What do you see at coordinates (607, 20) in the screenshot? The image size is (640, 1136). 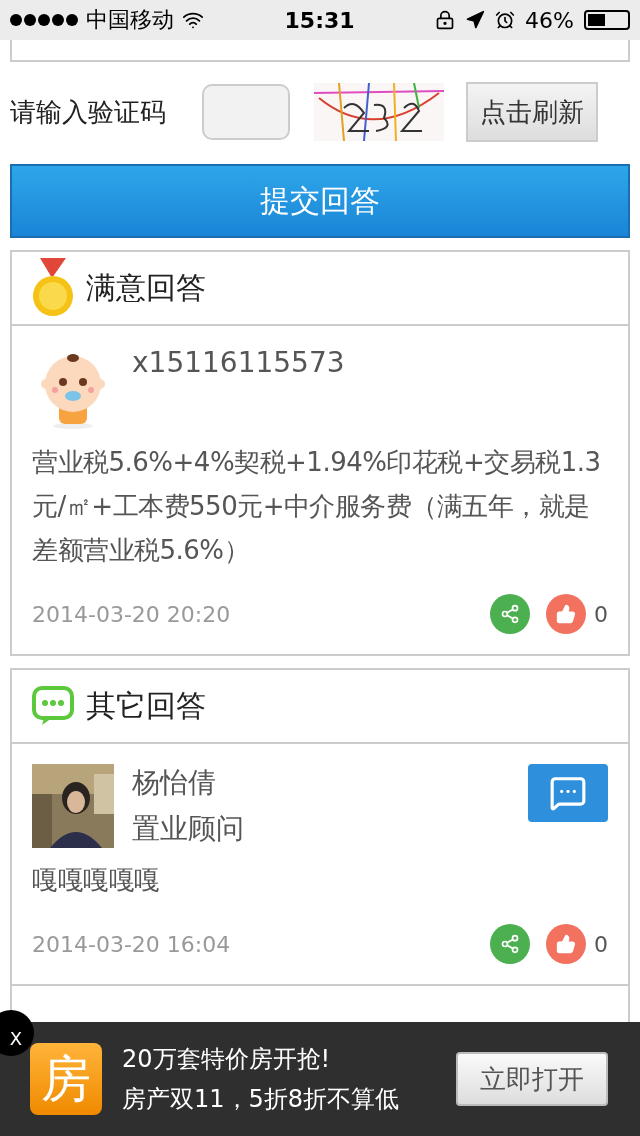 I see `battery-icon` at bounding box center [607, 20].